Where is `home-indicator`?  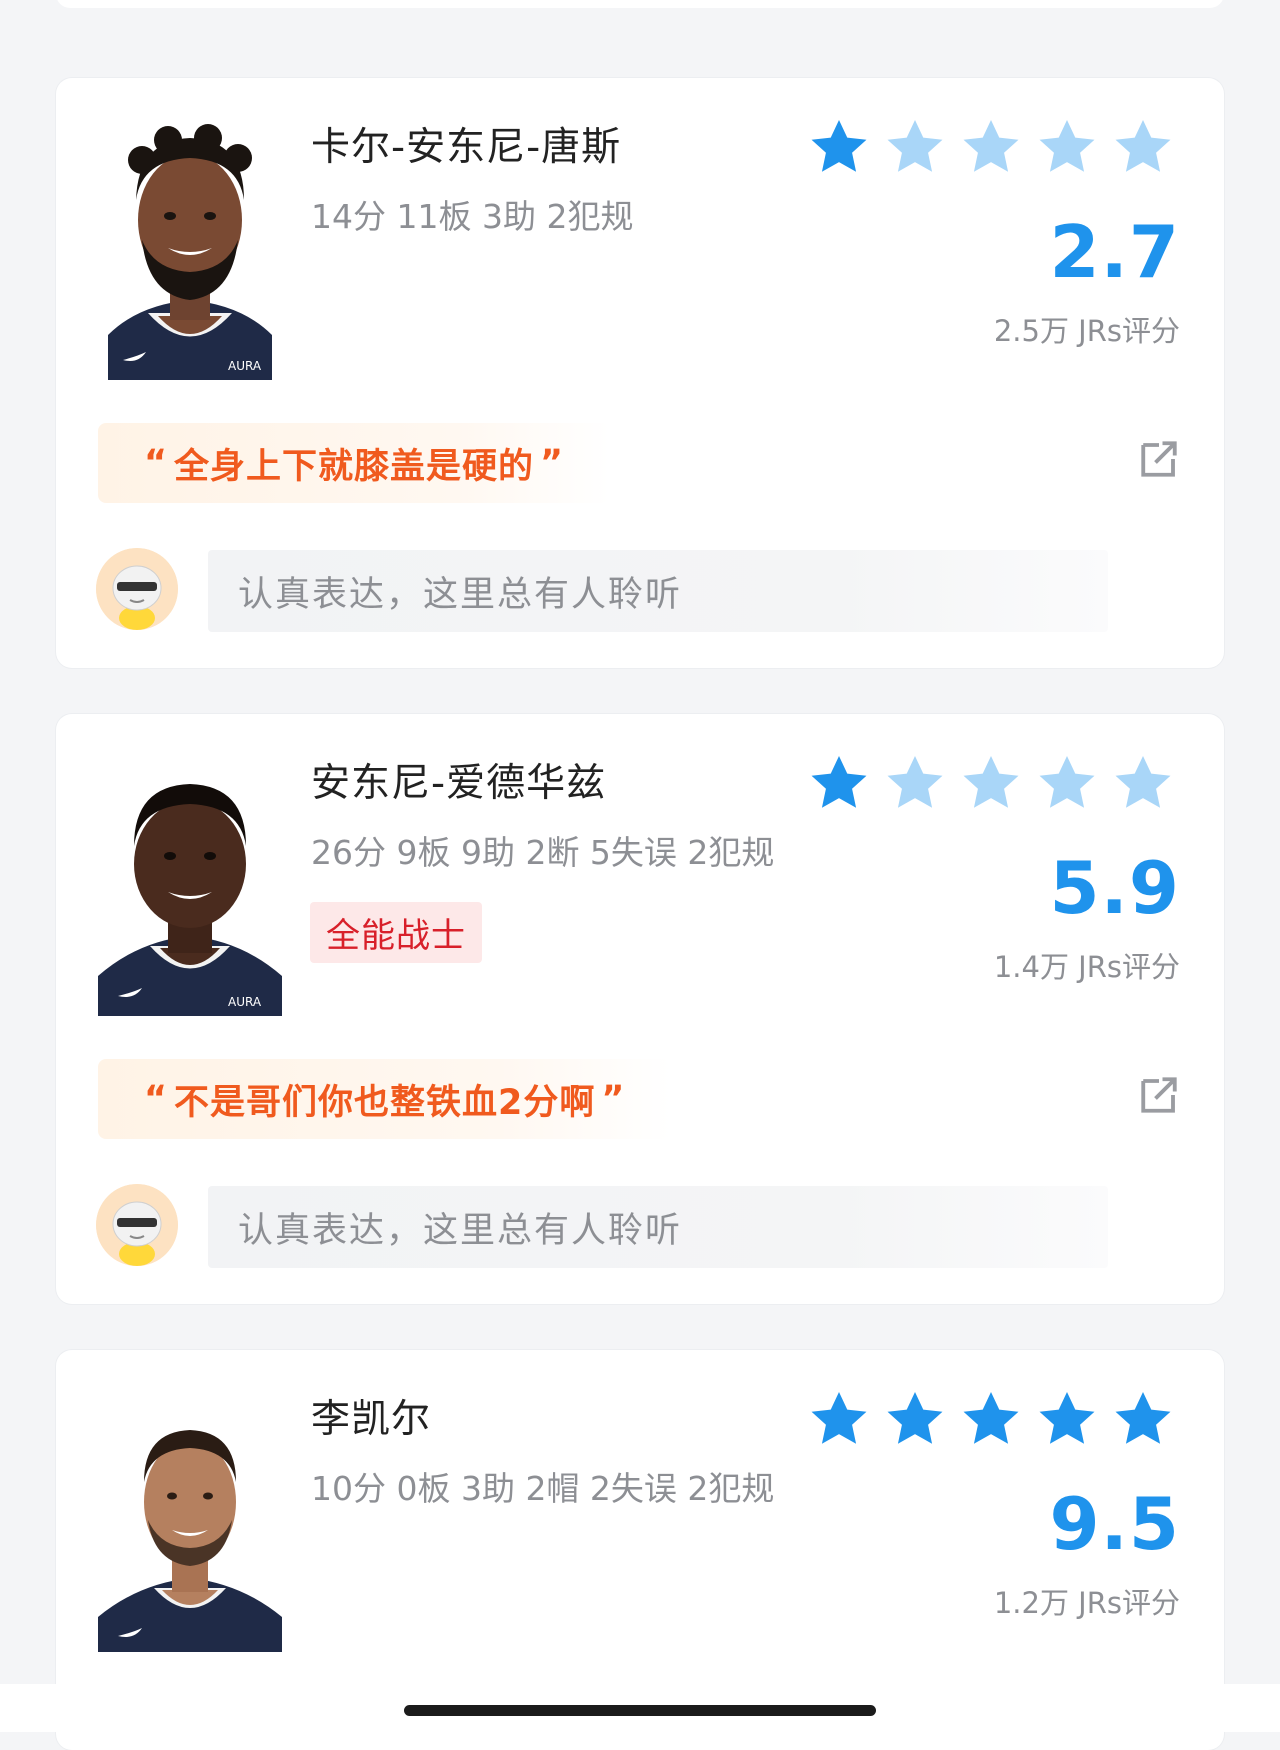
home-indicator is located at coordinates (640, 1710).